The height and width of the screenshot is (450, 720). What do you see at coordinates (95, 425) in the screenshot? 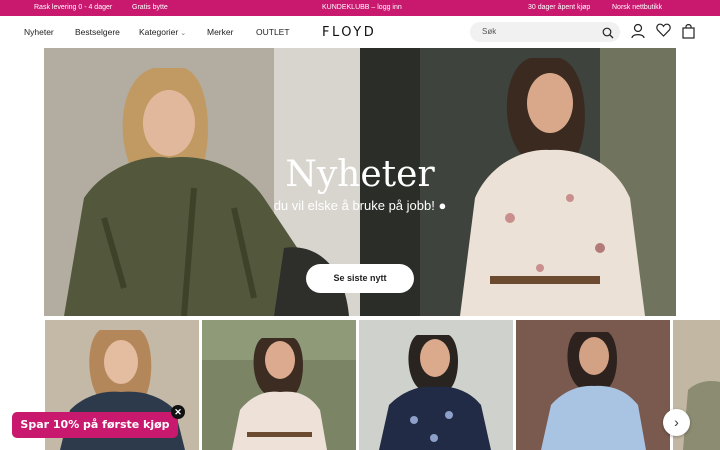
I see `first-purchase-discount-button: Spar 10% på første kjøp` at bounding box center [95, 425].